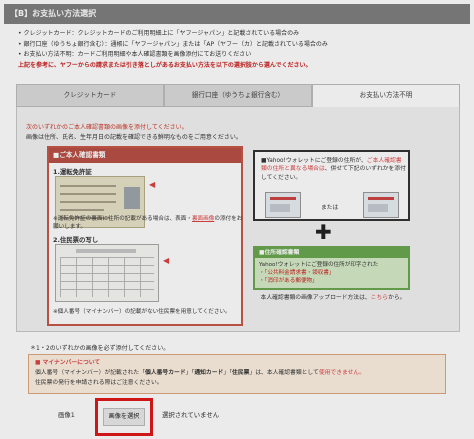 The height and width of the screenshot is (439, 474). I want to click on resident-record-note: ※個人番号（マイナンバー）の記載がない住民票を用意してください。, so click(142, 312).